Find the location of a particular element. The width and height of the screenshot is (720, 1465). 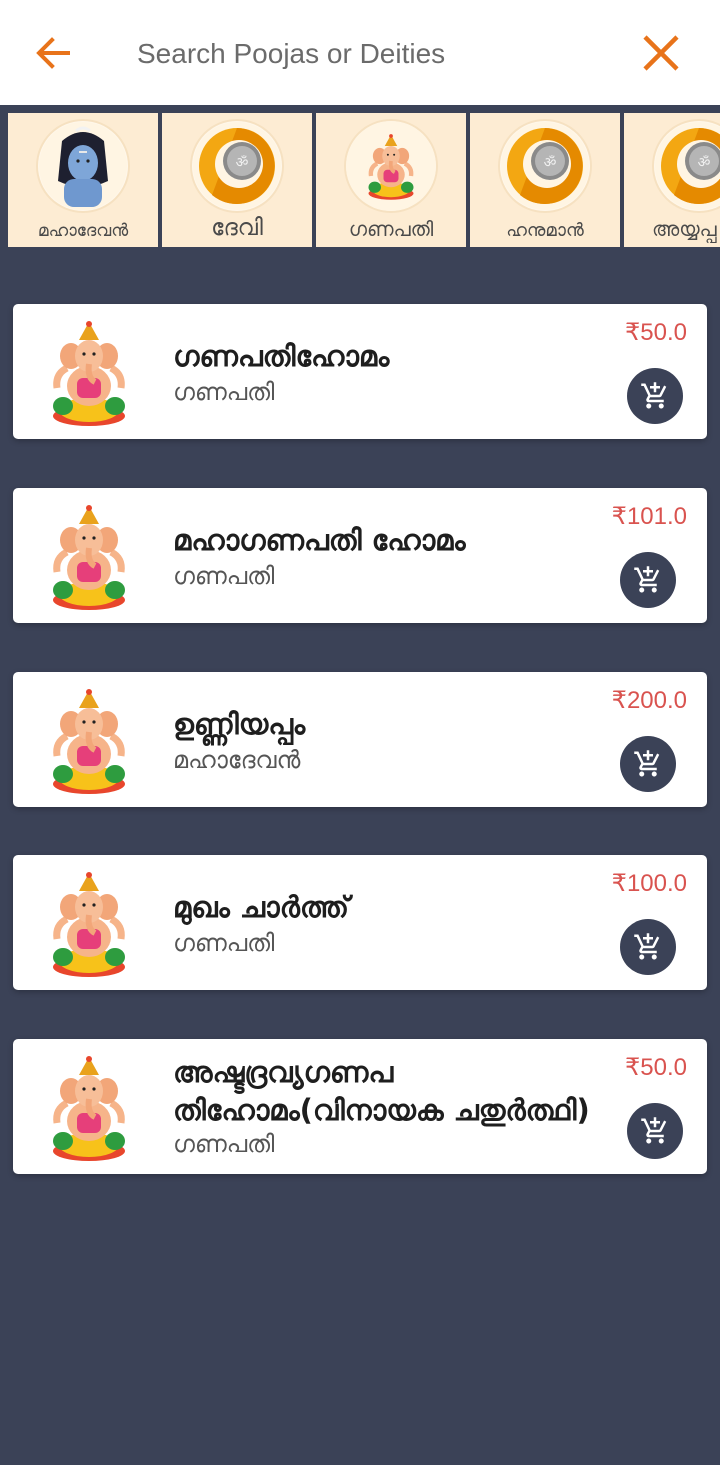

pooja-title: ഗണപതിഹോമം is located at coordinates (281, 356).